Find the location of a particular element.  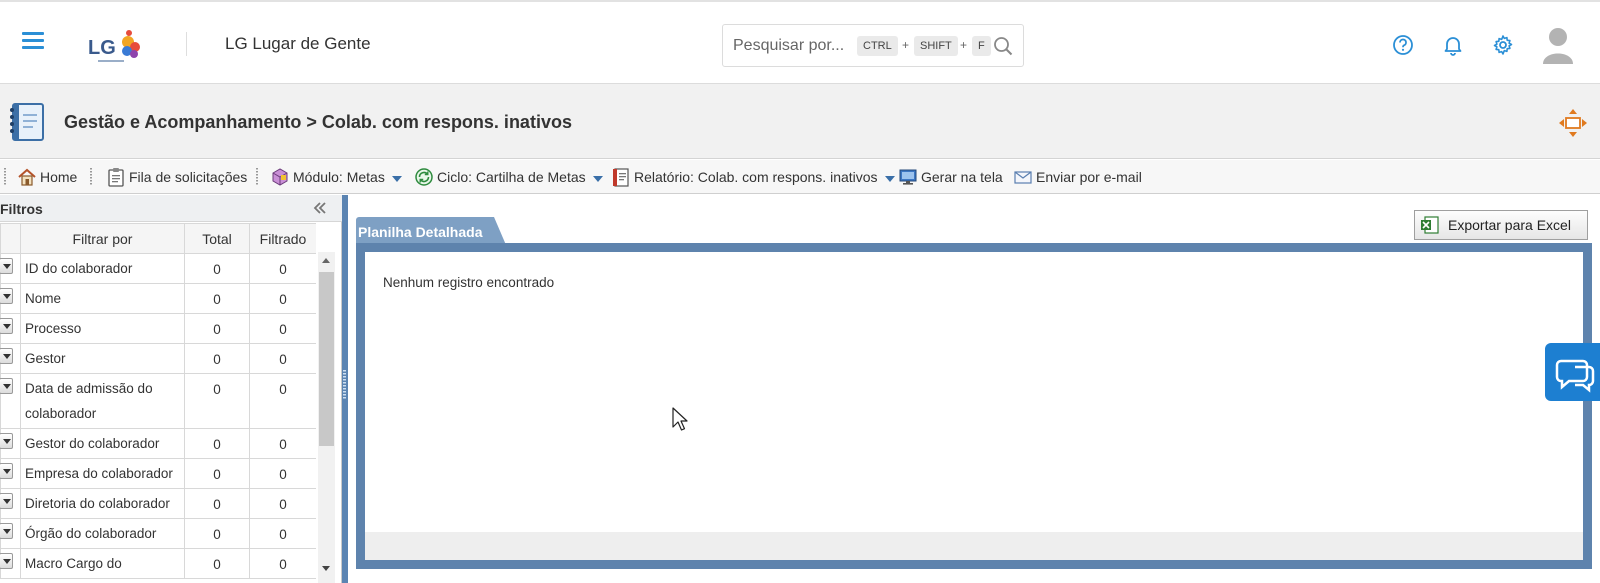

filters-col-total: Total is located at coordinates (217, 238).